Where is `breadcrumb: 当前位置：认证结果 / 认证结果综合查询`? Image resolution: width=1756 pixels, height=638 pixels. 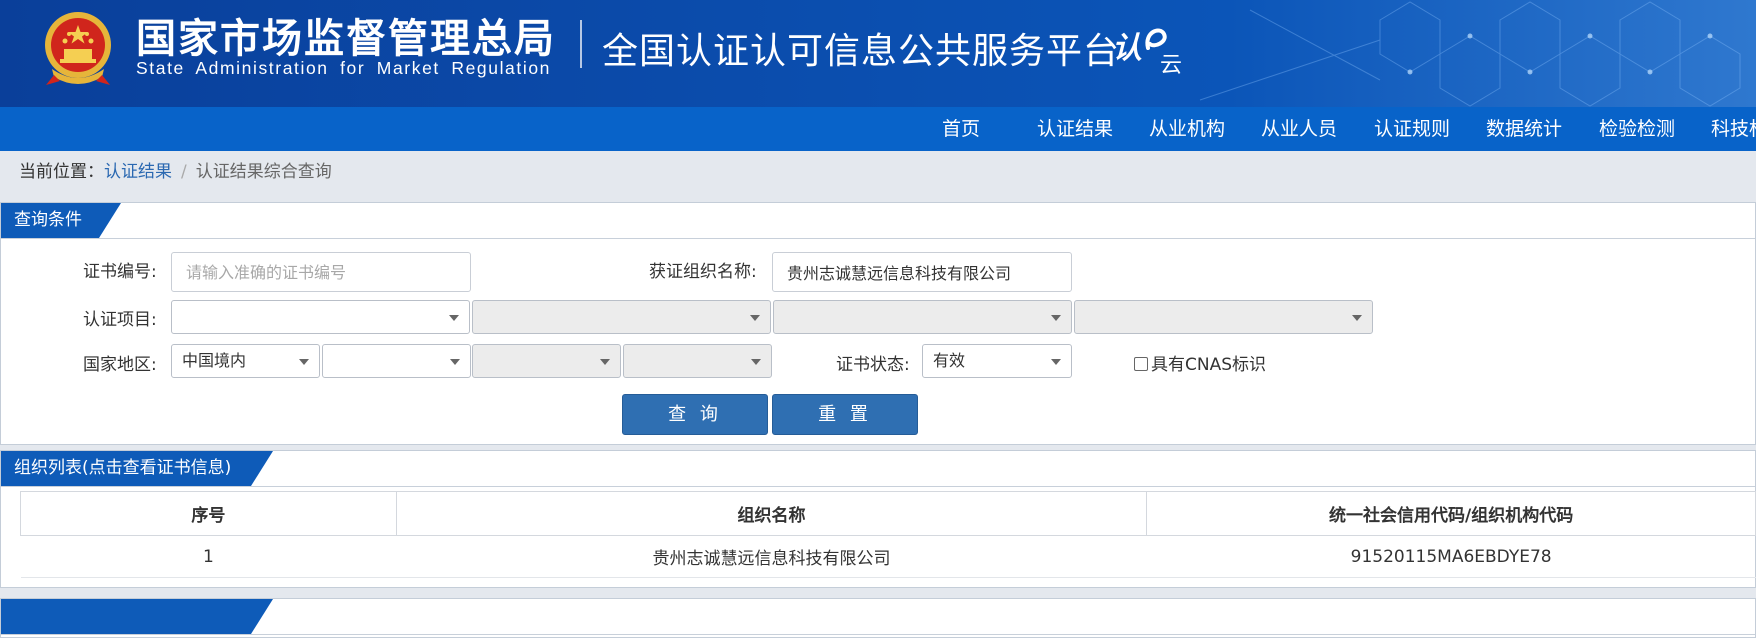
breadcrumb: 当前位置：认证结果 / 认证结果综合查询 is located at coordinates (175, 172).